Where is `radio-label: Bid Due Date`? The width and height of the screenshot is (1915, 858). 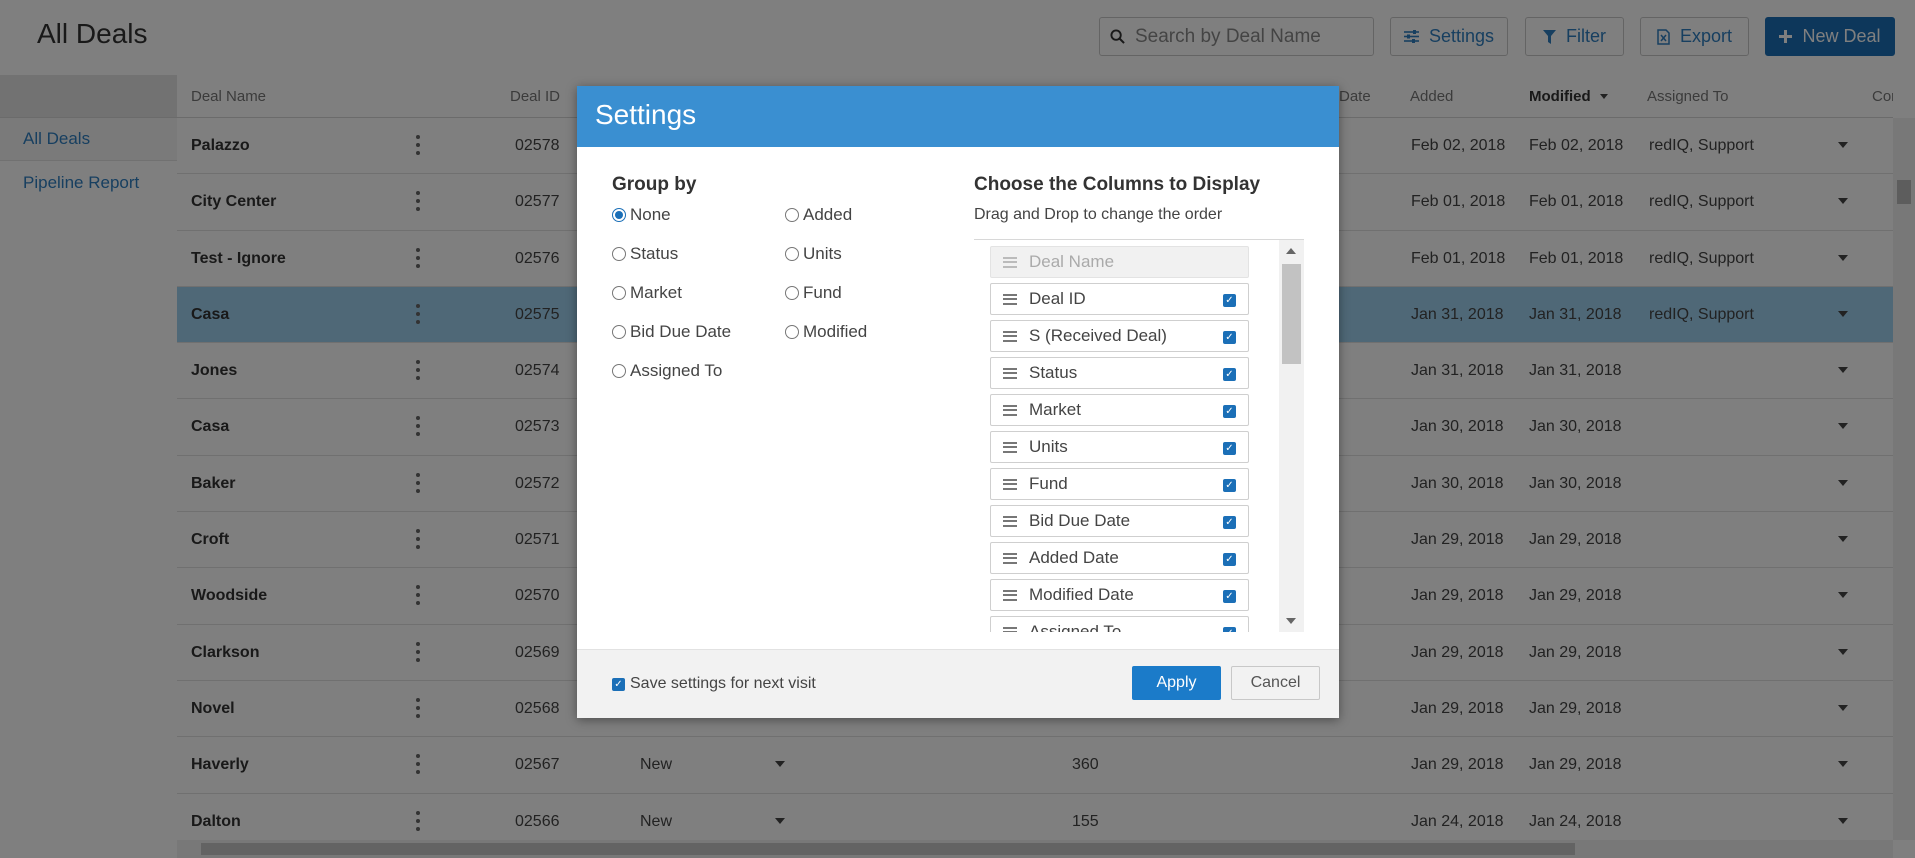 radio-label: Bid Due Date is located at coordinates (681, 331).